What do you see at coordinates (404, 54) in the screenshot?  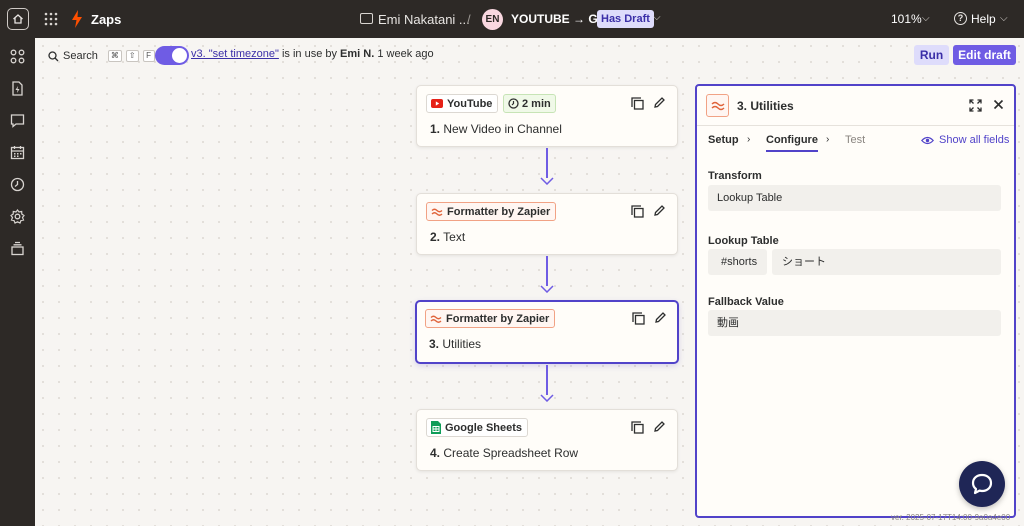 I see `status-time: 1 week ago` at bounding box center [404, 54].